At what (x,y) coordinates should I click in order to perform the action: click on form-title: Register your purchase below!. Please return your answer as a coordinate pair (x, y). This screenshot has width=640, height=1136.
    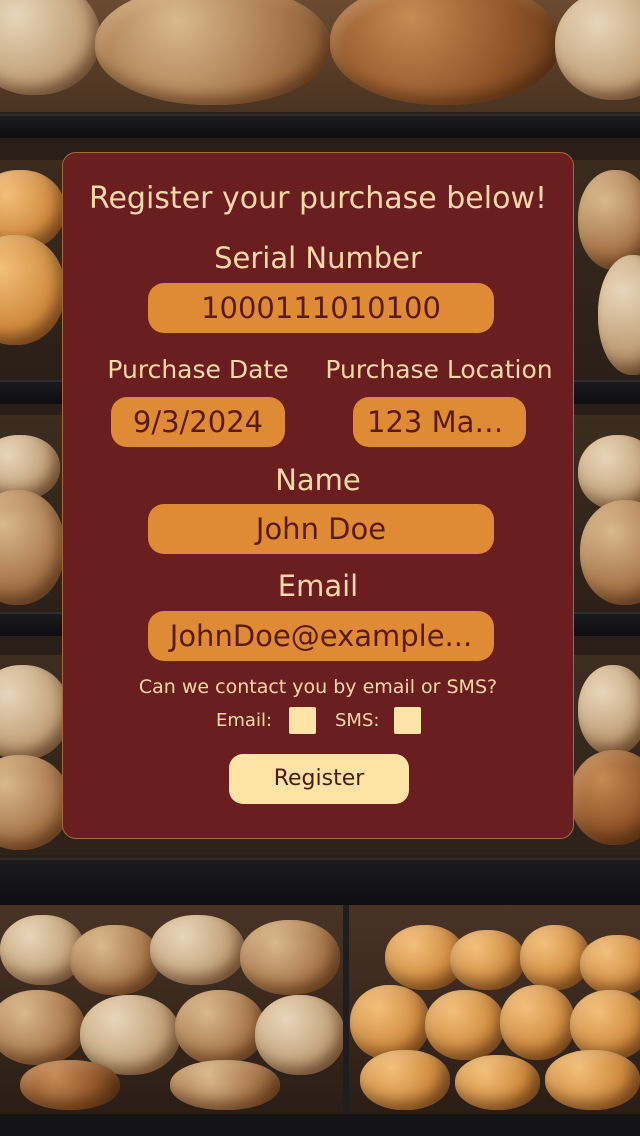
    Looking at the image, I should click on (318, 198).